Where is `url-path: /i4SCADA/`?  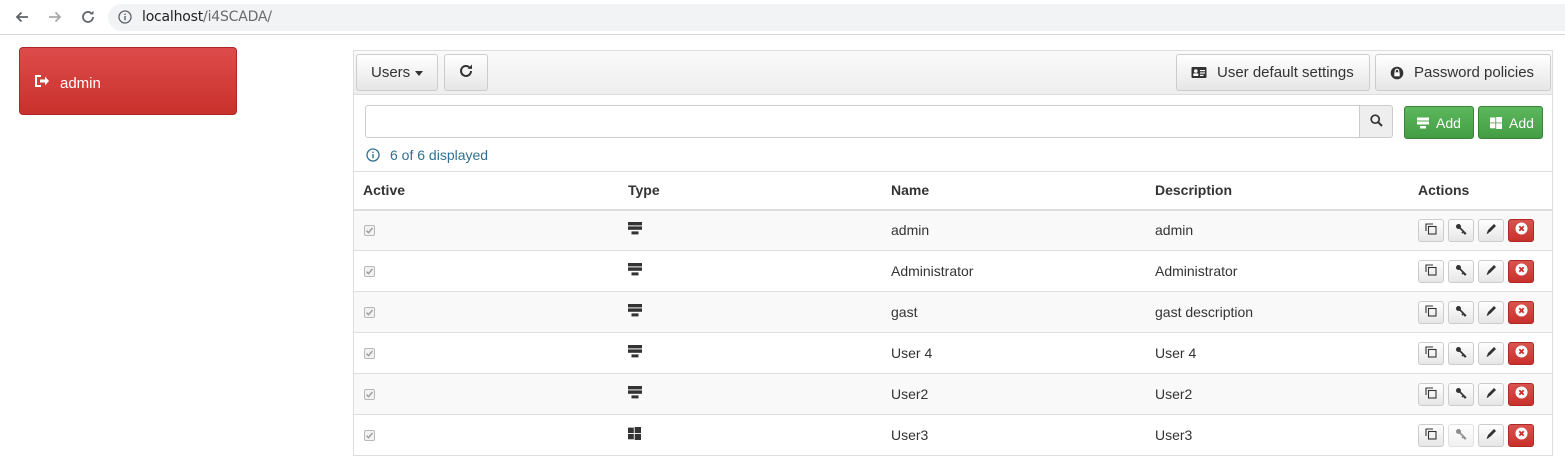 url-path: /i4SCADA/ is located at coordinates (237, 17).